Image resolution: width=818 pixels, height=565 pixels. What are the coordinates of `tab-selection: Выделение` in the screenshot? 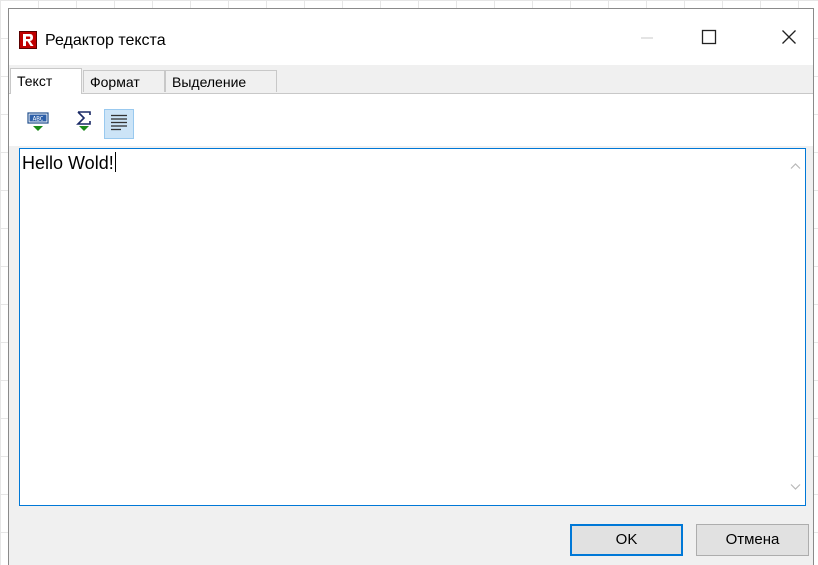 It's located at (221, 81).